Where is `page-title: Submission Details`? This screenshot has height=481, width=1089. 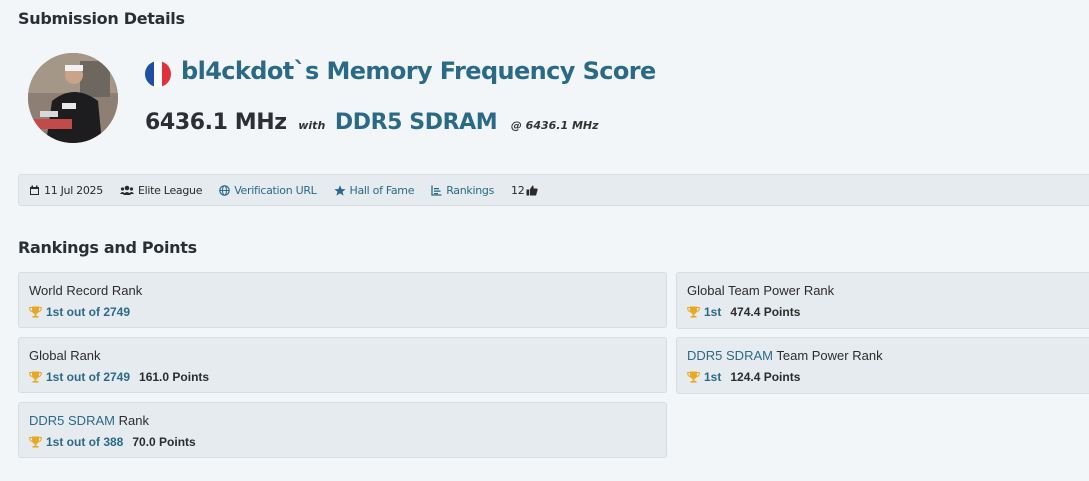 page-title: Submission Details is located at coordinates (101, 18).